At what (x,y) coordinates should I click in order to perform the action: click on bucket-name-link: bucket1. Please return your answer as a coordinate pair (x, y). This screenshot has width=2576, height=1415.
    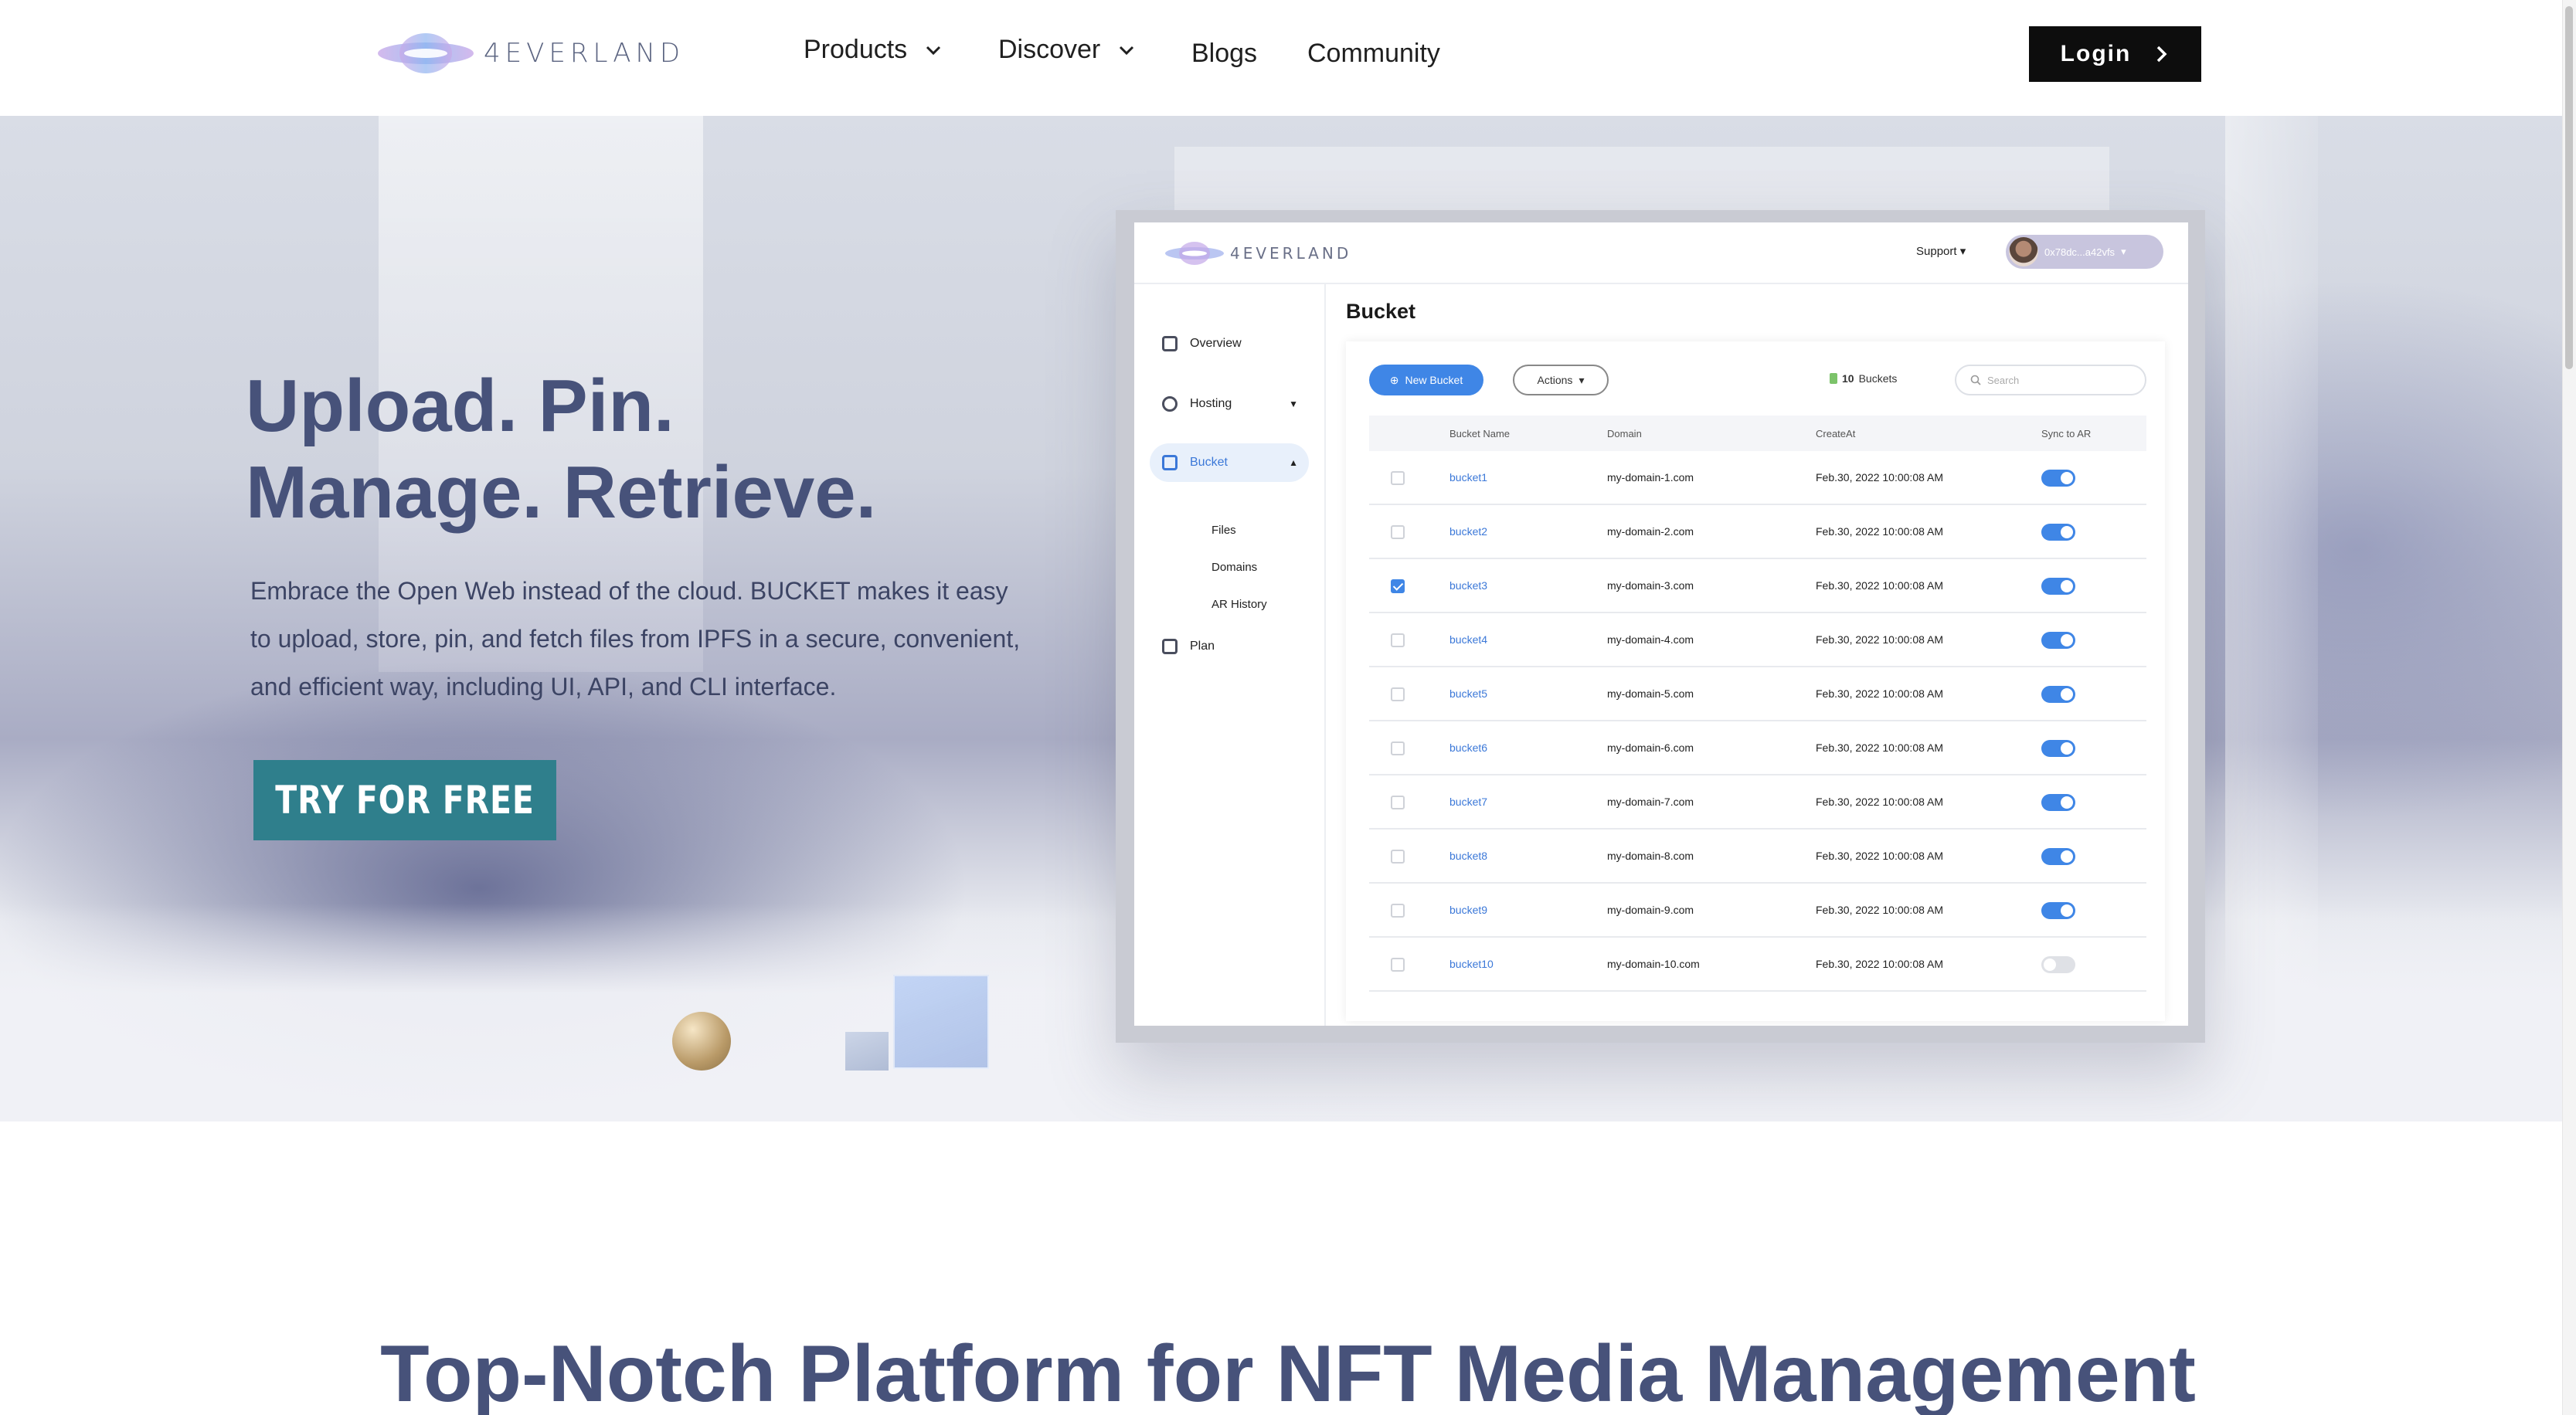
    Looking at the image, I should click on (1468, 478).